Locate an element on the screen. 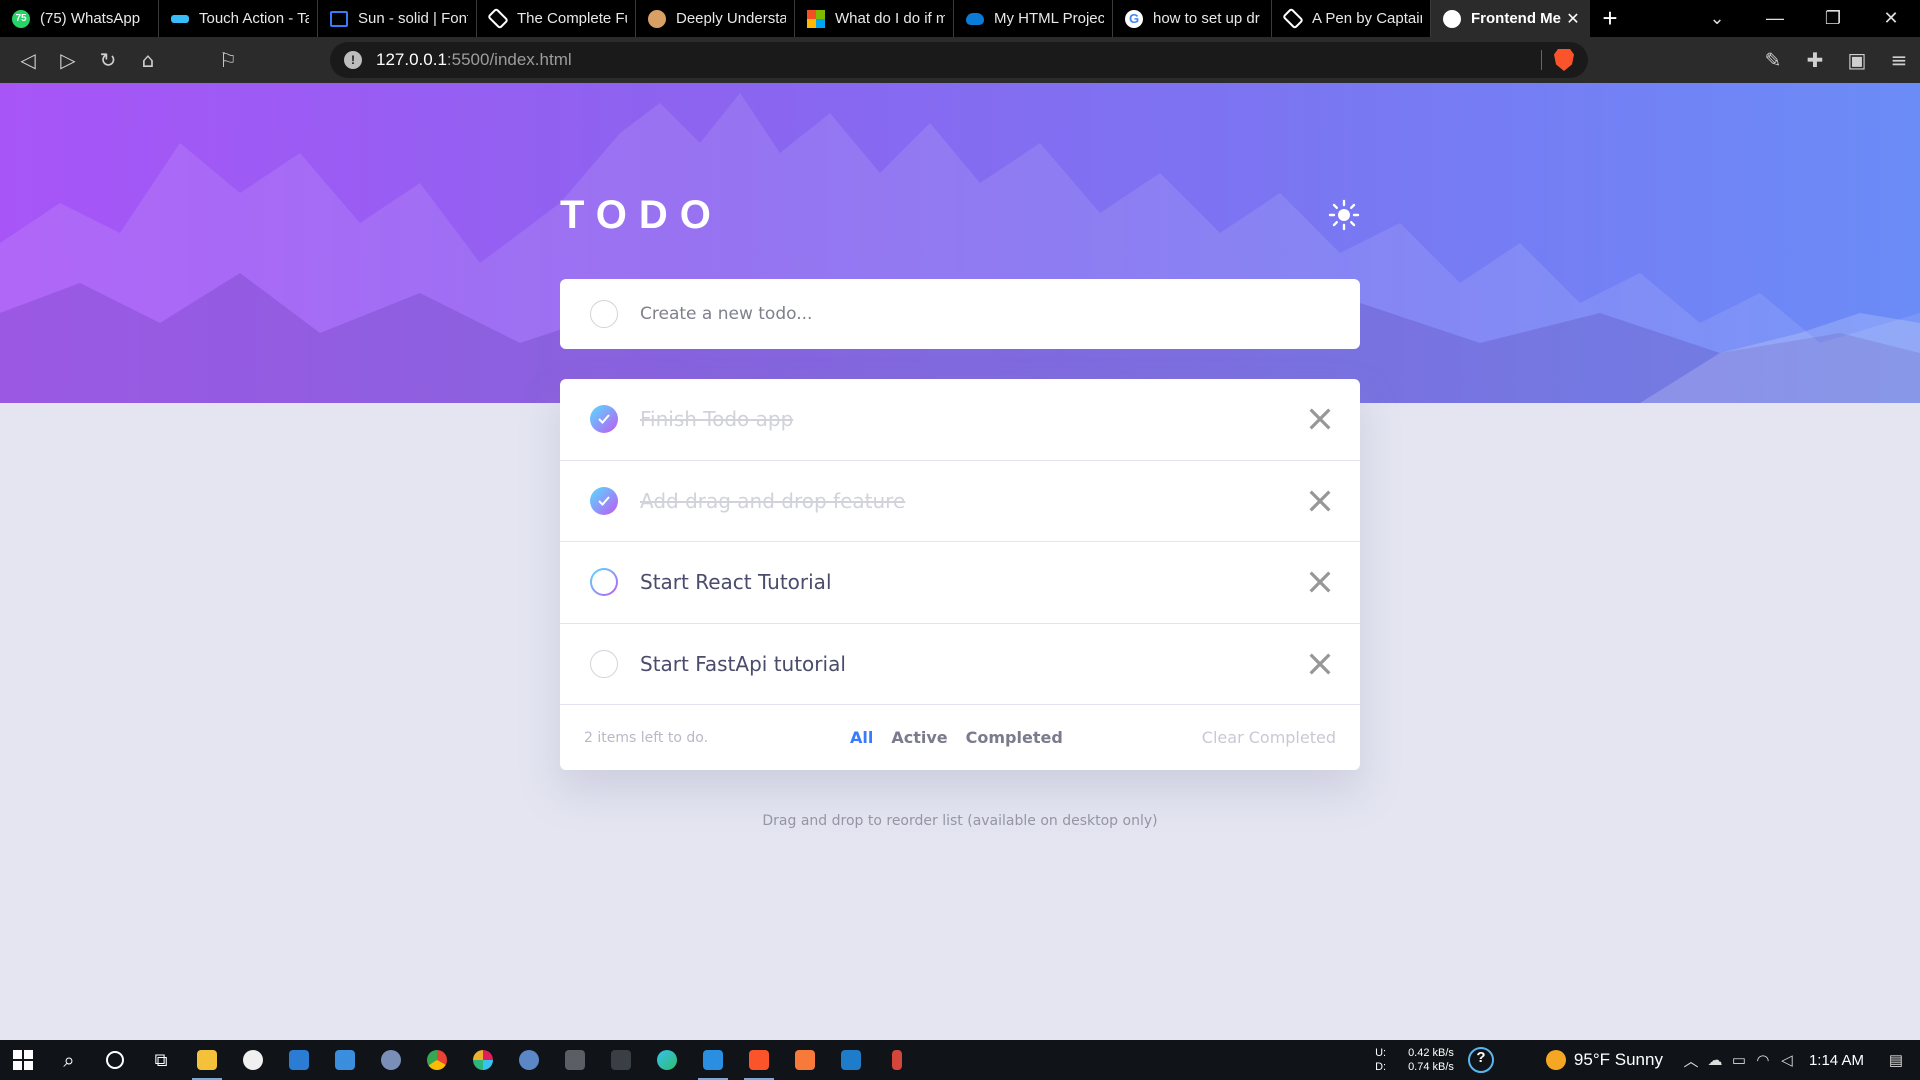 Image resolution: width=1920 pixels, height=1080 pixels. battery-icon: ▭ is located at coordinates (1739, 1060).